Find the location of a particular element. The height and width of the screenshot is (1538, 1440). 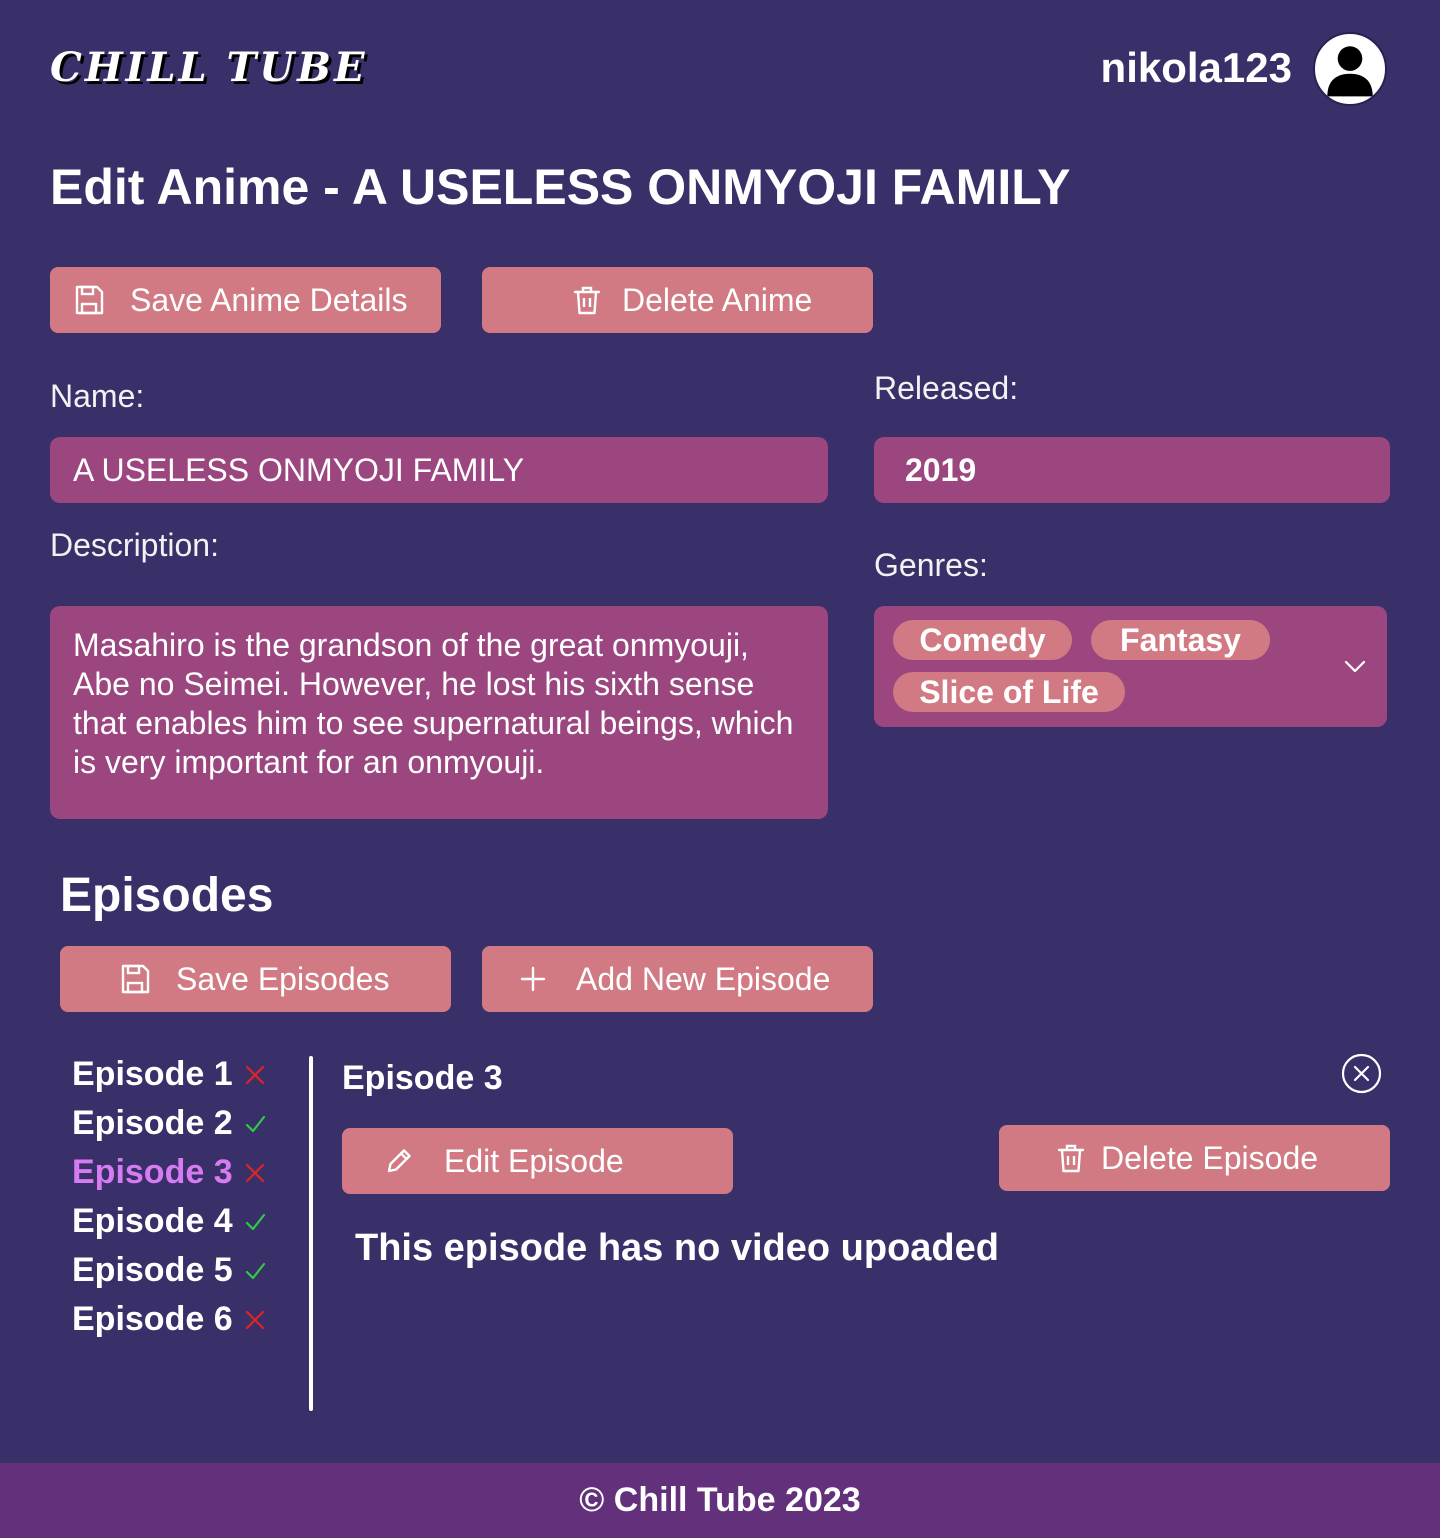

episode-list-item-selected: Episode 3 is located at coordinates (168, 1172).